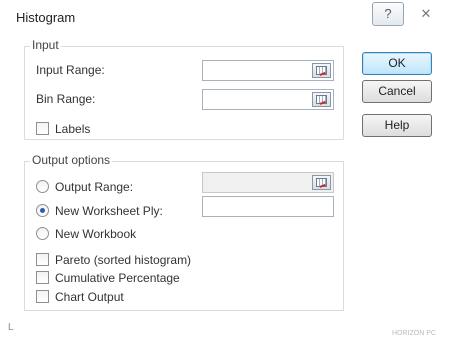 Image resolution: width=454 pixels, height=341 pixels. What do you see at coordinates (397, 91) in the screenshot?
I see `cancel-button: Cancel` at bounding box center [397, 91].